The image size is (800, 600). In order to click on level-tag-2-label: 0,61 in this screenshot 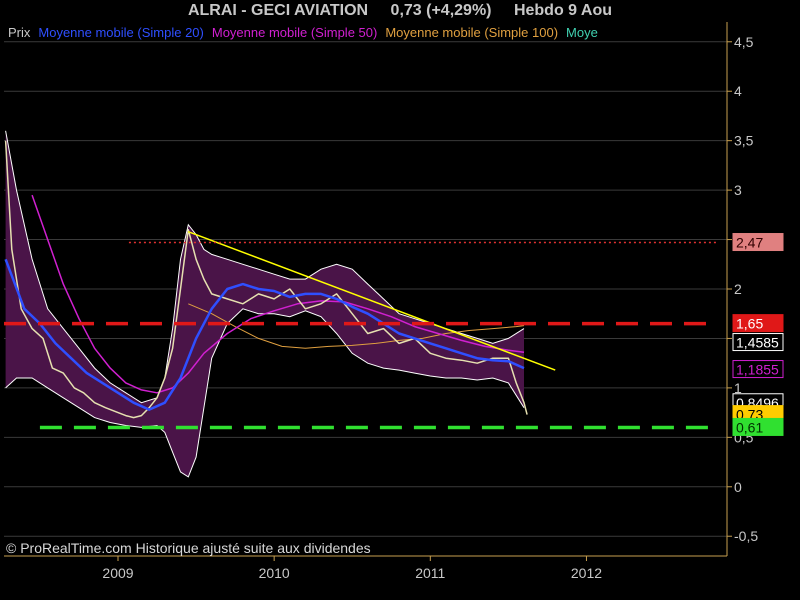, I will do `click(749, 427)`.